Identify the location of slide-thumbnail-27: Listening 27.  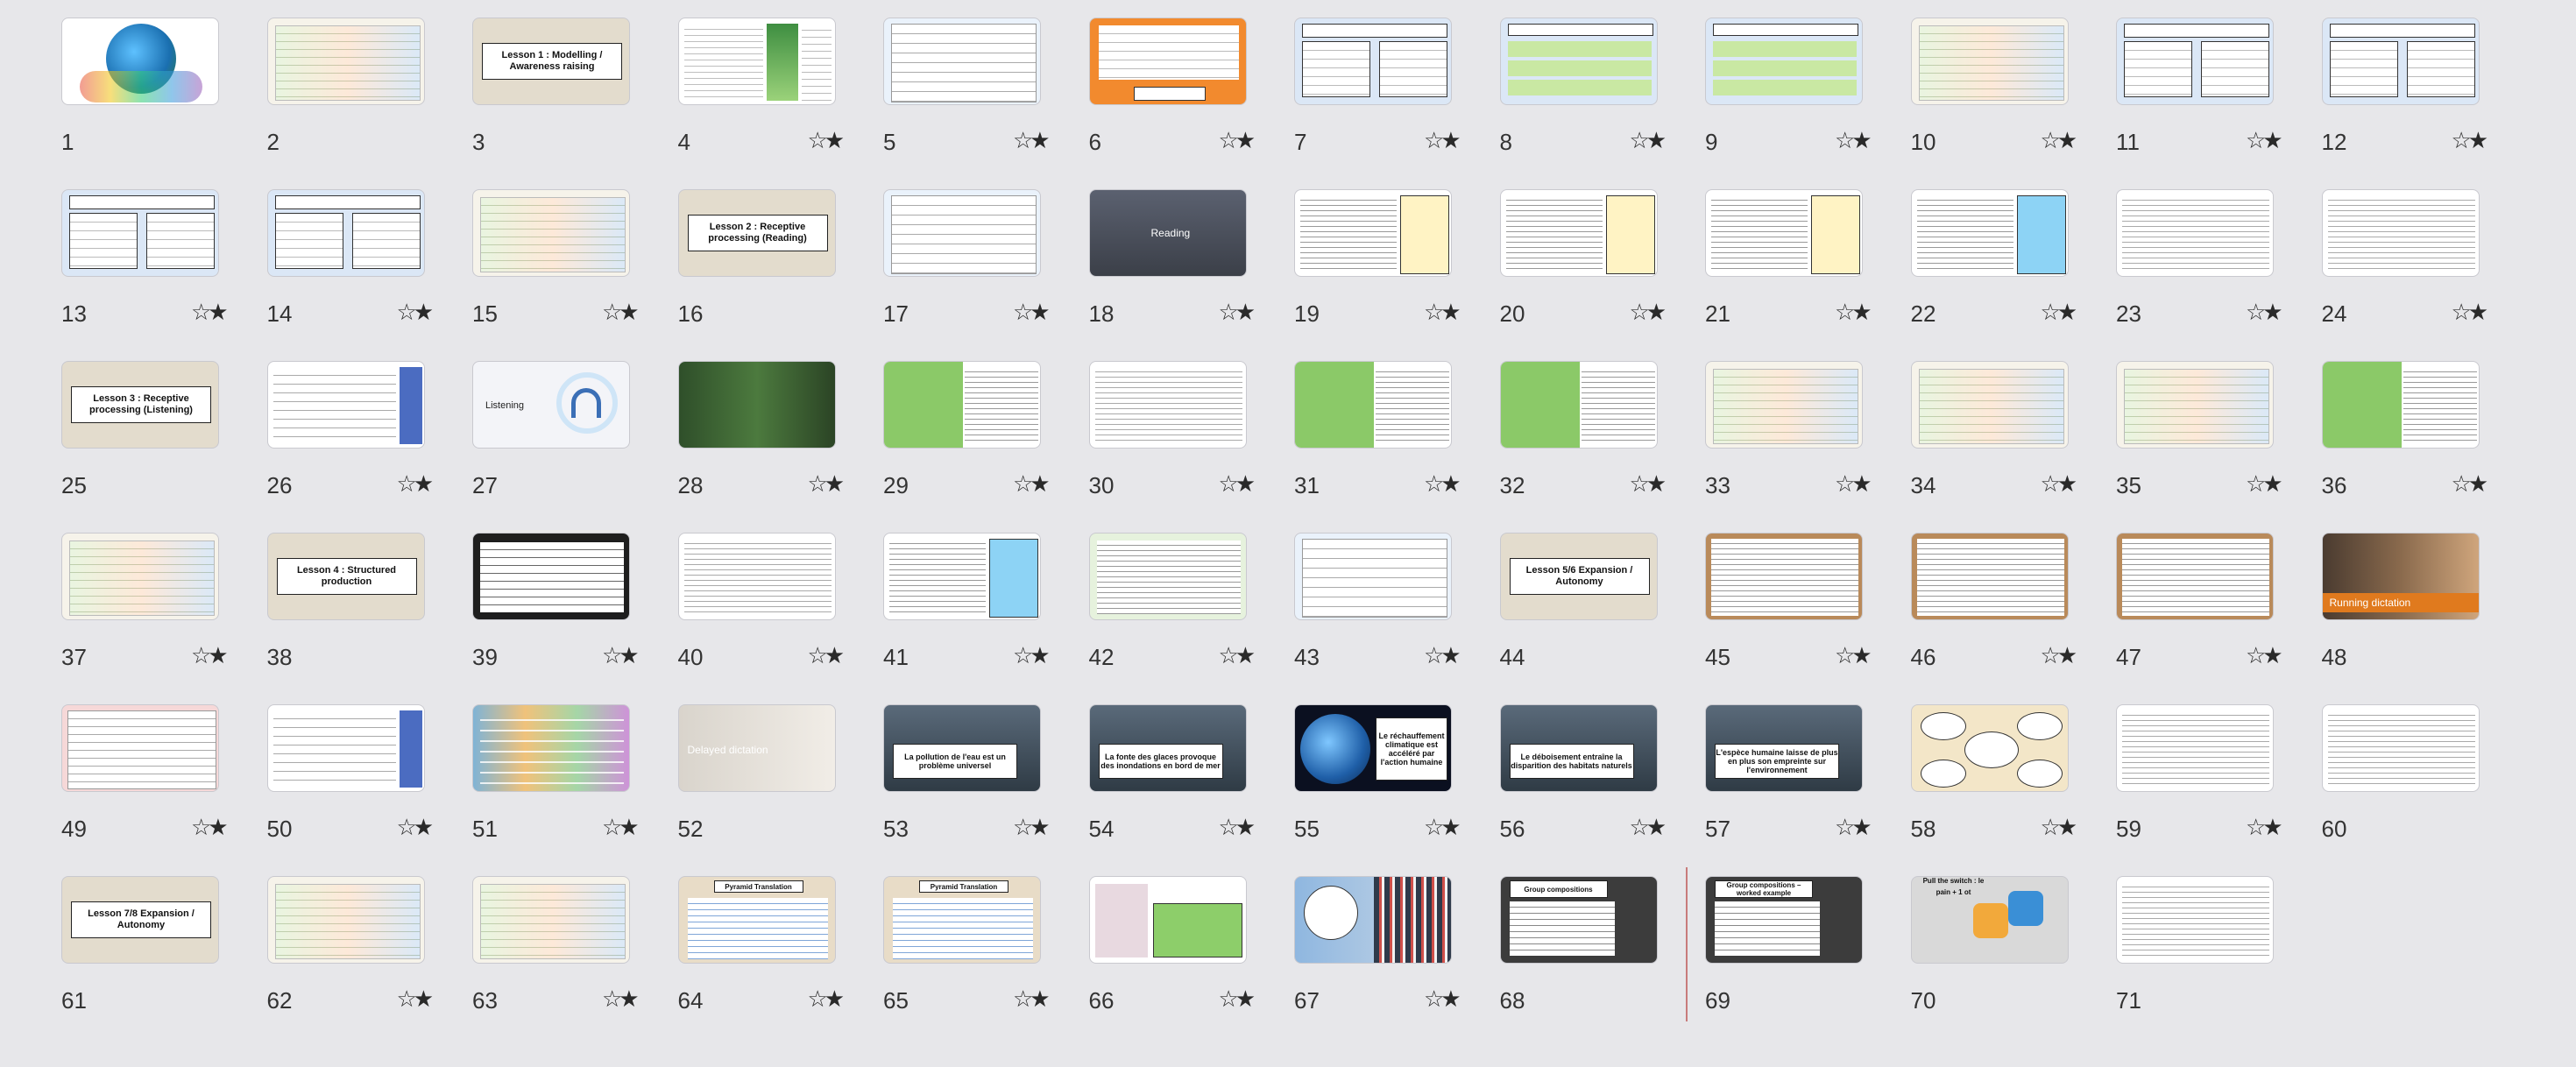
(574, 436).